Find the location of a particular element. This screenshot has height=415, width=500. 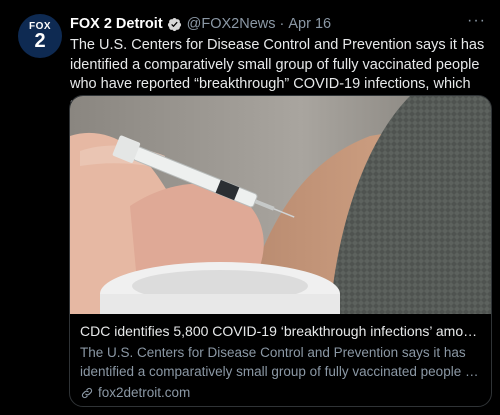

link-icon is located at coordinates (87, 392).